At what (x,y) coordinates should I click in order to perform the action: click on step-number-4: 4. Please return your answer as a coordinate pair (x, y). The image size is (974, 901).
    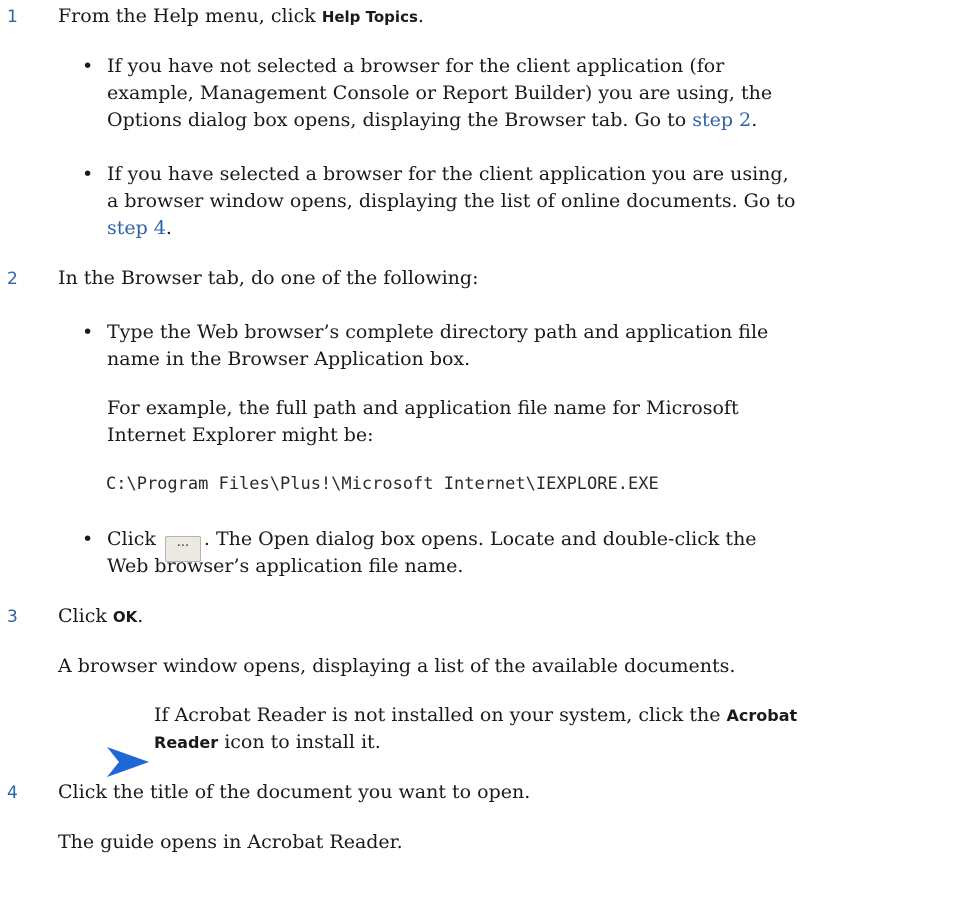
    Looking at the image, I should click on (12, 793).